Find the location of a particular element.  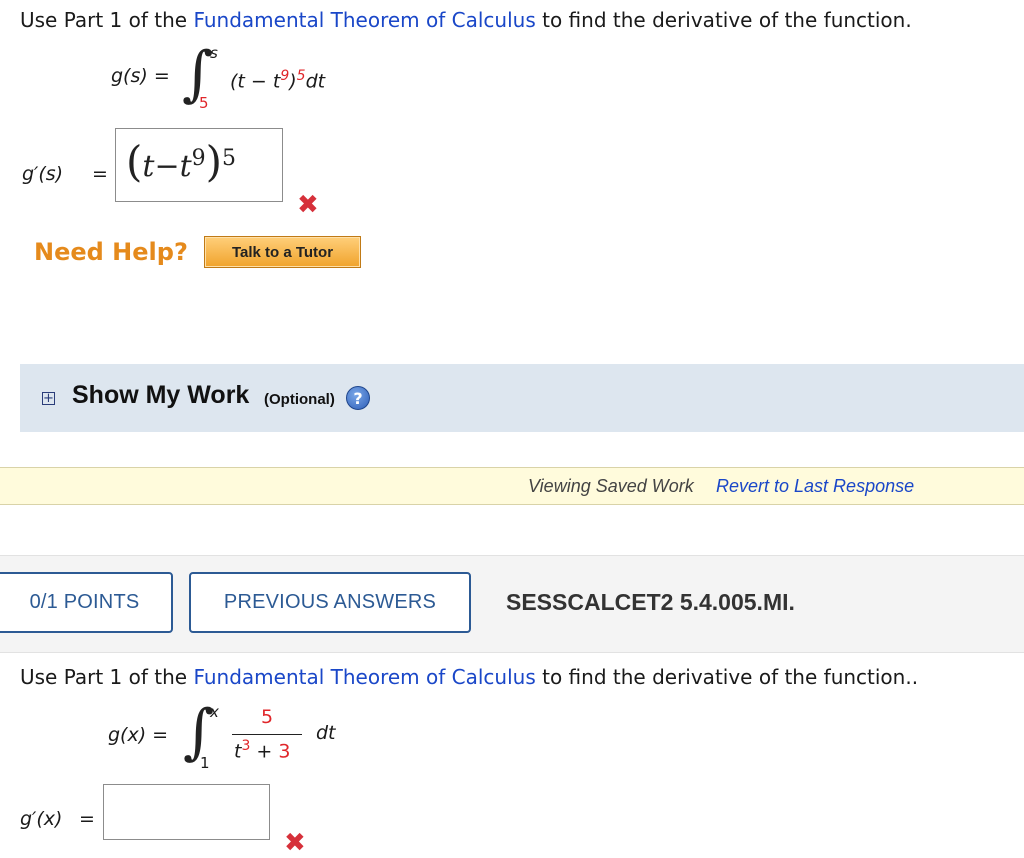

show-my-work-label: Show My Work is located at coordinates (160, 395).